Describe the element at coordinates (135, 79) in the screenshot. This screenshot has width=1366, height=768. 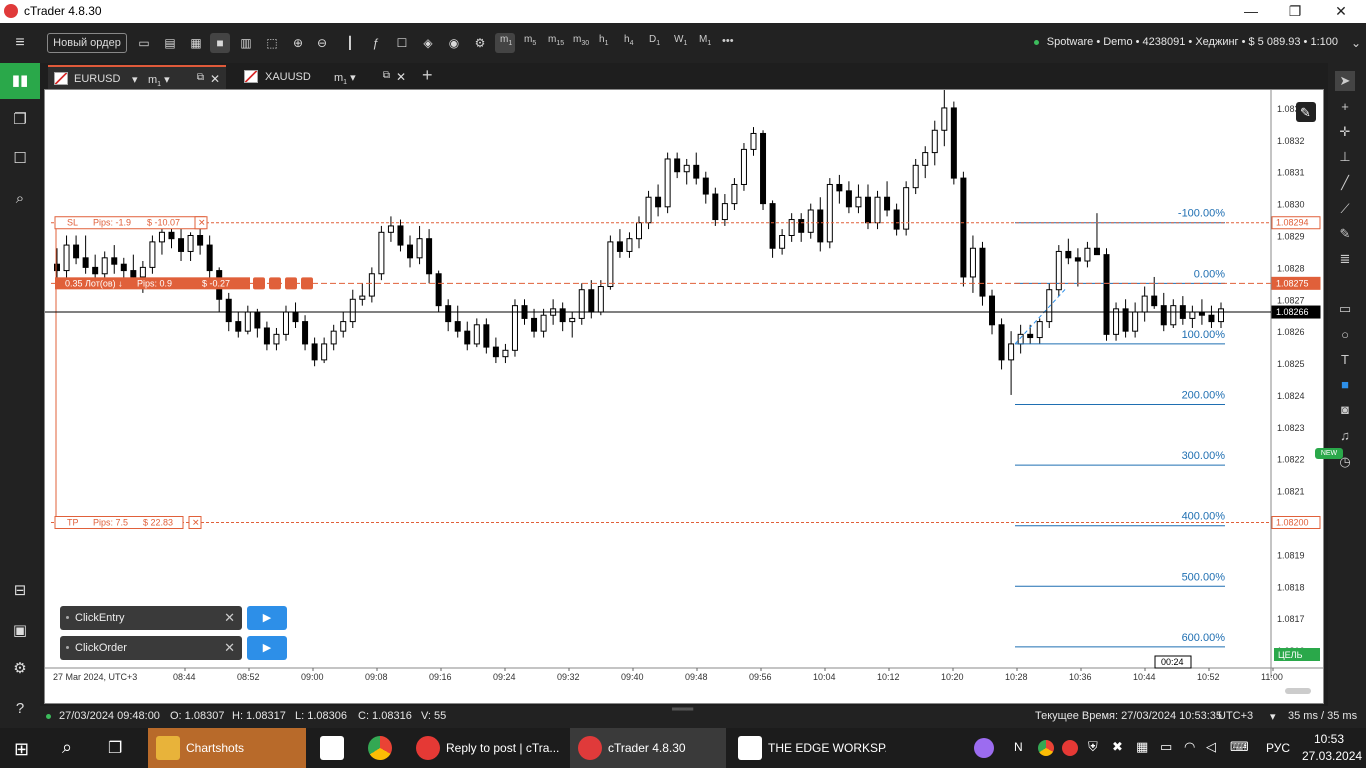
I see `tab-dropdown-icon: ▾` at that location.